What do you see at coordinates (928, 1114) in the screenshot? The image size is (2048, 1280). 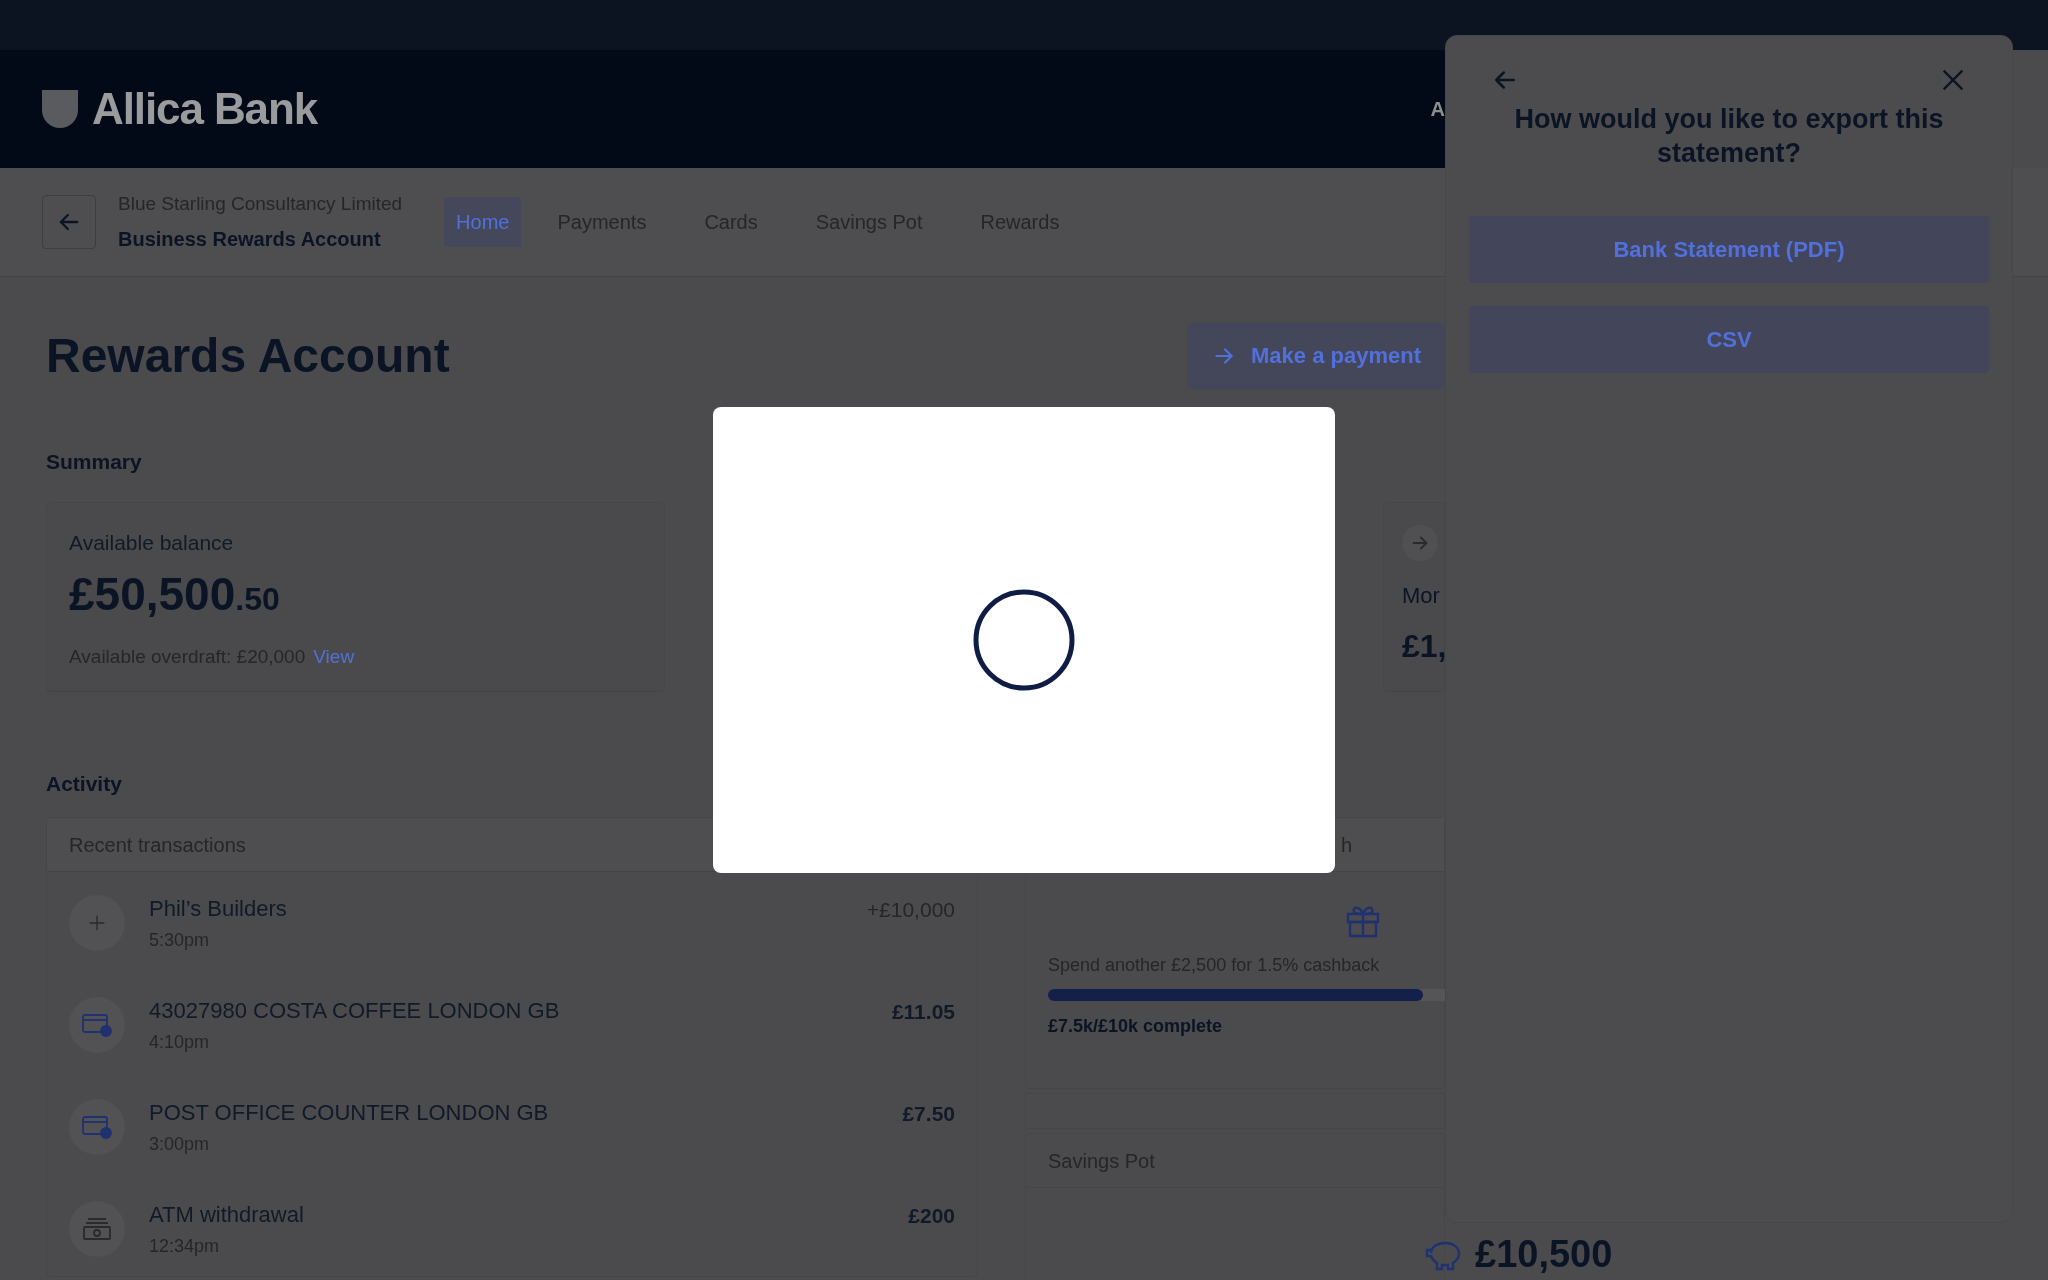 I see `transaction-amount: £7.50` at bounding box center [928, 1114].